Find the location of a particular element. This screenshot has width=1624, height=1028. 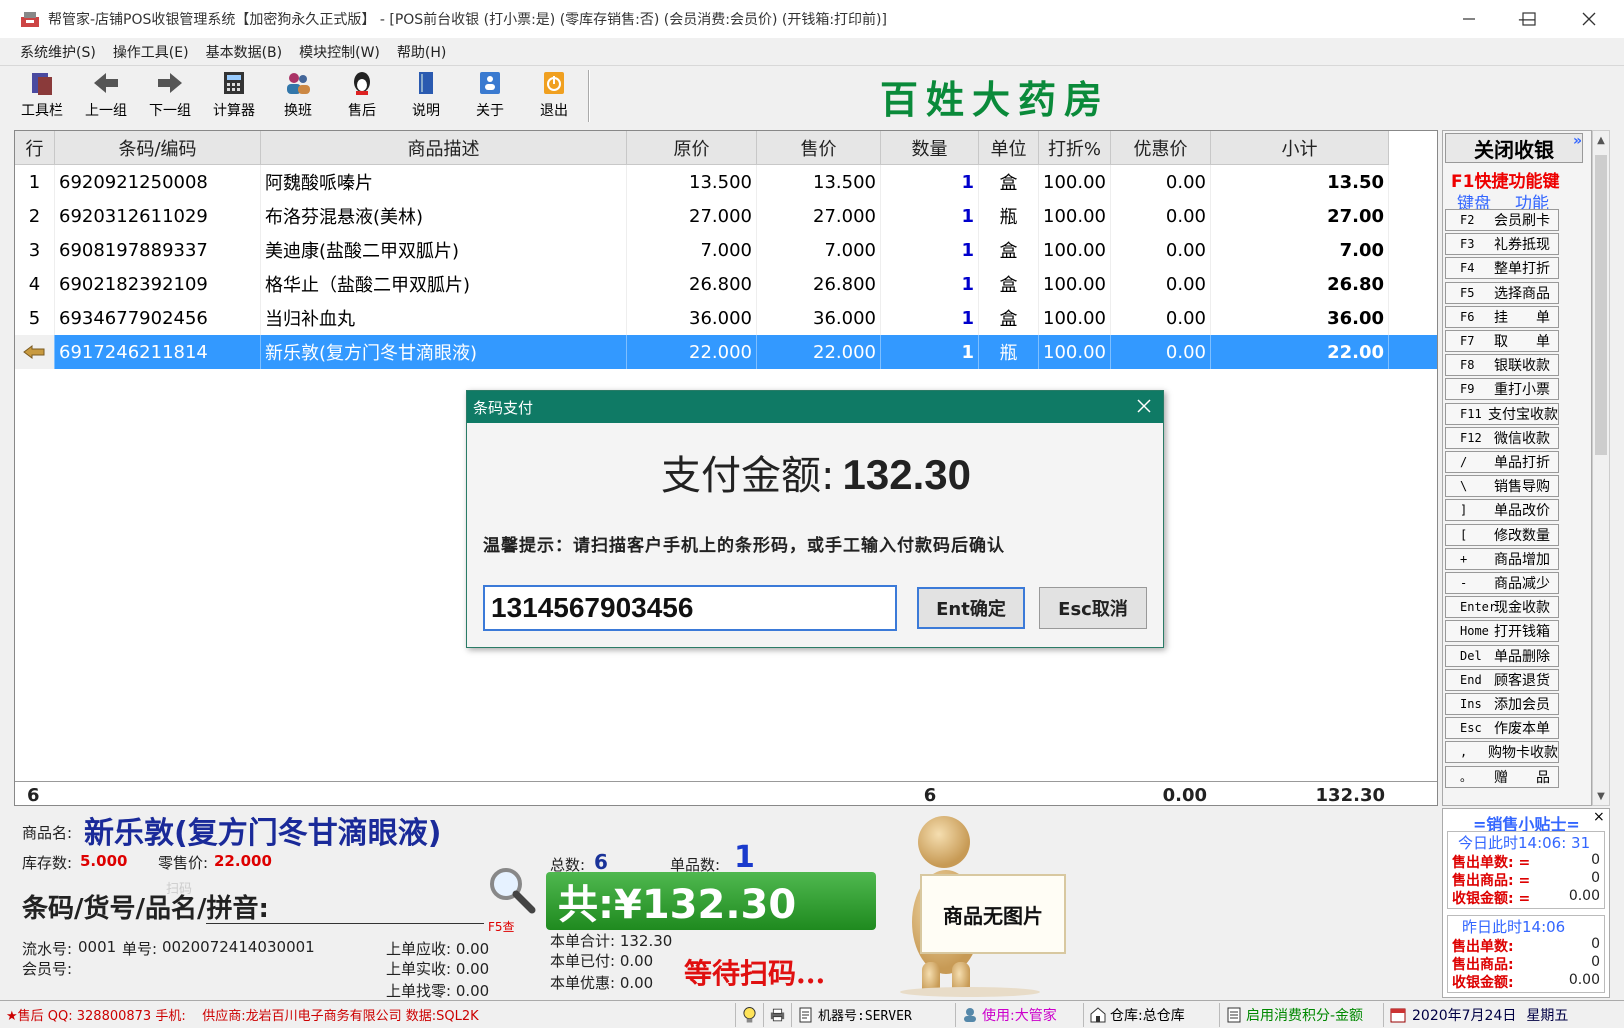

menu-system: 系统维护(S) is located at coordinates (58, 52).